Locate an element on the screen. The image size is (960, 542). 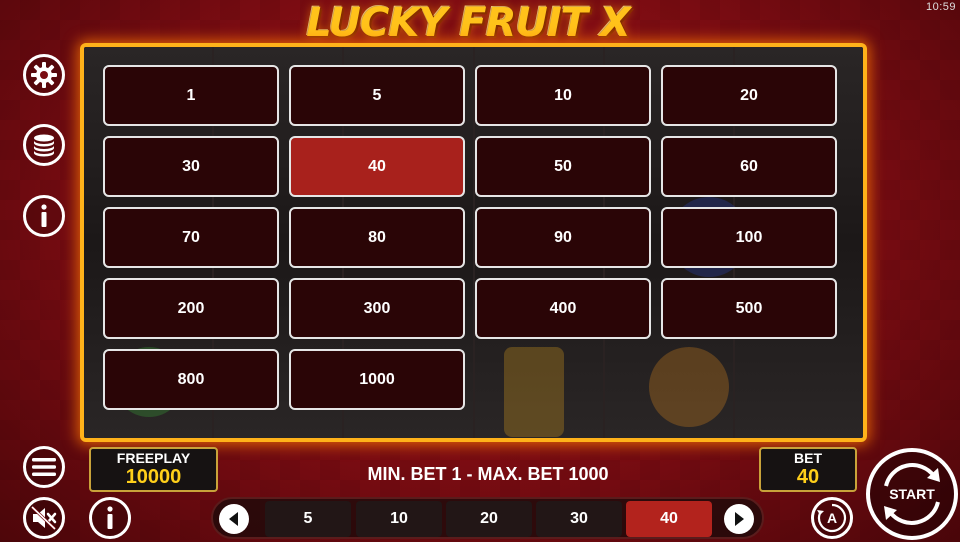
game-logo: LUCKY FRUIT X is located at coordinates (468, 23).